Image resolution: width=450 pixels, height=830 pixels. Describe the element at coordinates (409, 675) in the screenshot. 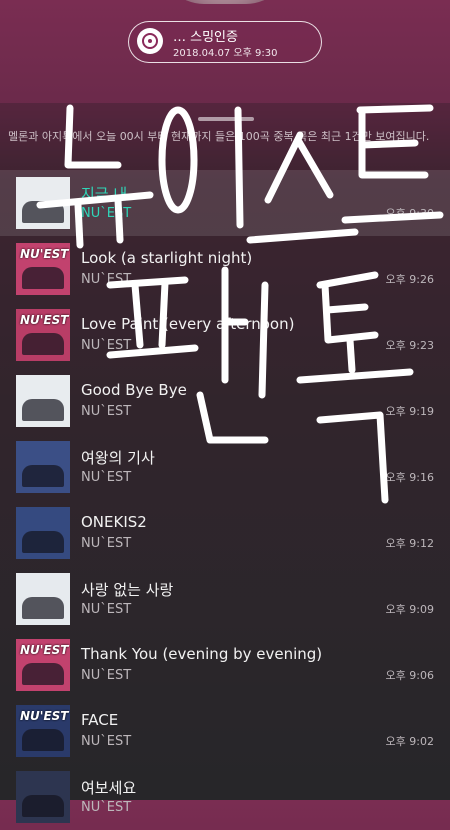

I see `played-time: 오후 9:06` at that location.